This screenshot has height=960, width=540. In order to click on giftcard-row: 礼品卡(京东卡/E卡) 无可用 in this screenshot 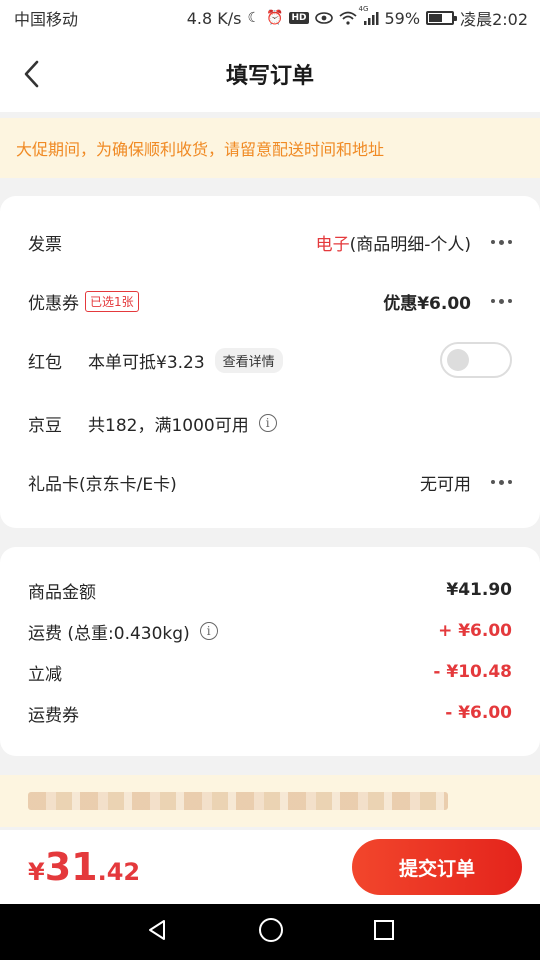, I will do `click(270, 482)`.